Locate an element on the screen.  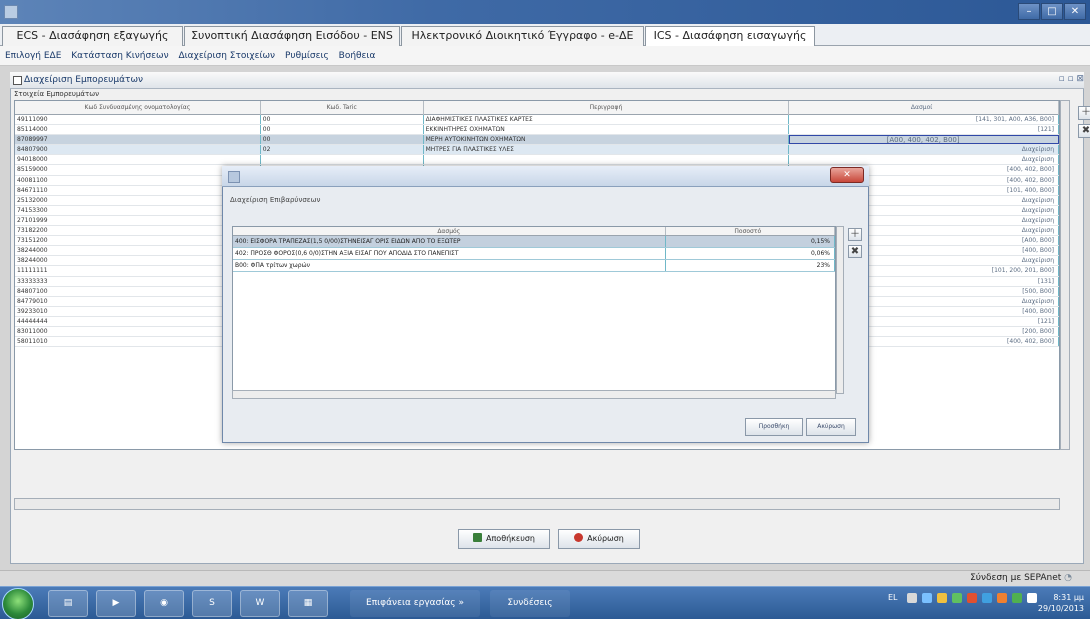
table-row: 85114000 00 ΕΚΚΙΝΗΤΗΡΕΣ ΟΧΗΜΑΤΩΝ [121] is located at coordinates (537, 130).